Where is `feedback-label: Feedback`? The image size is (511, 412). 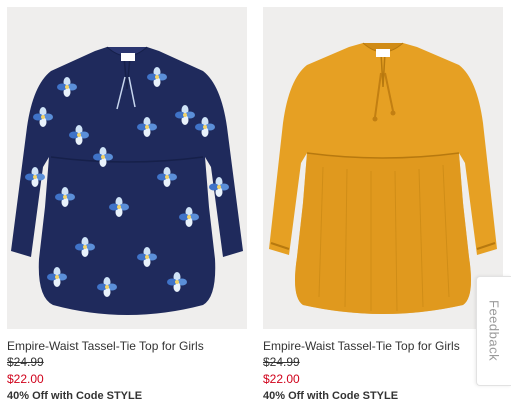
feedback-label: Feedback is located at coordinates (494, 331).